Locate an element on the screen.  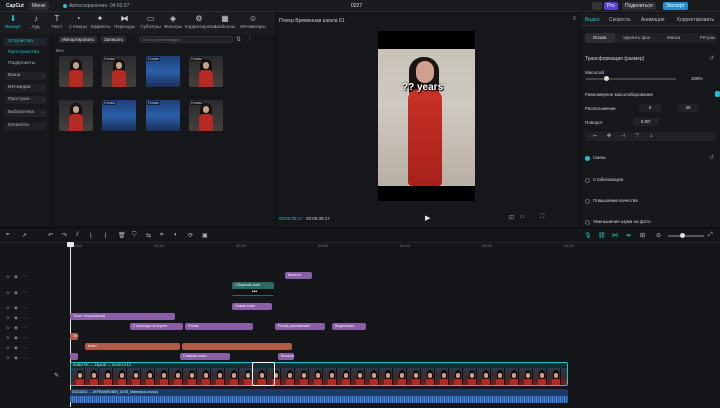
position-x-input: 0 is located at coordinates (650, 108).